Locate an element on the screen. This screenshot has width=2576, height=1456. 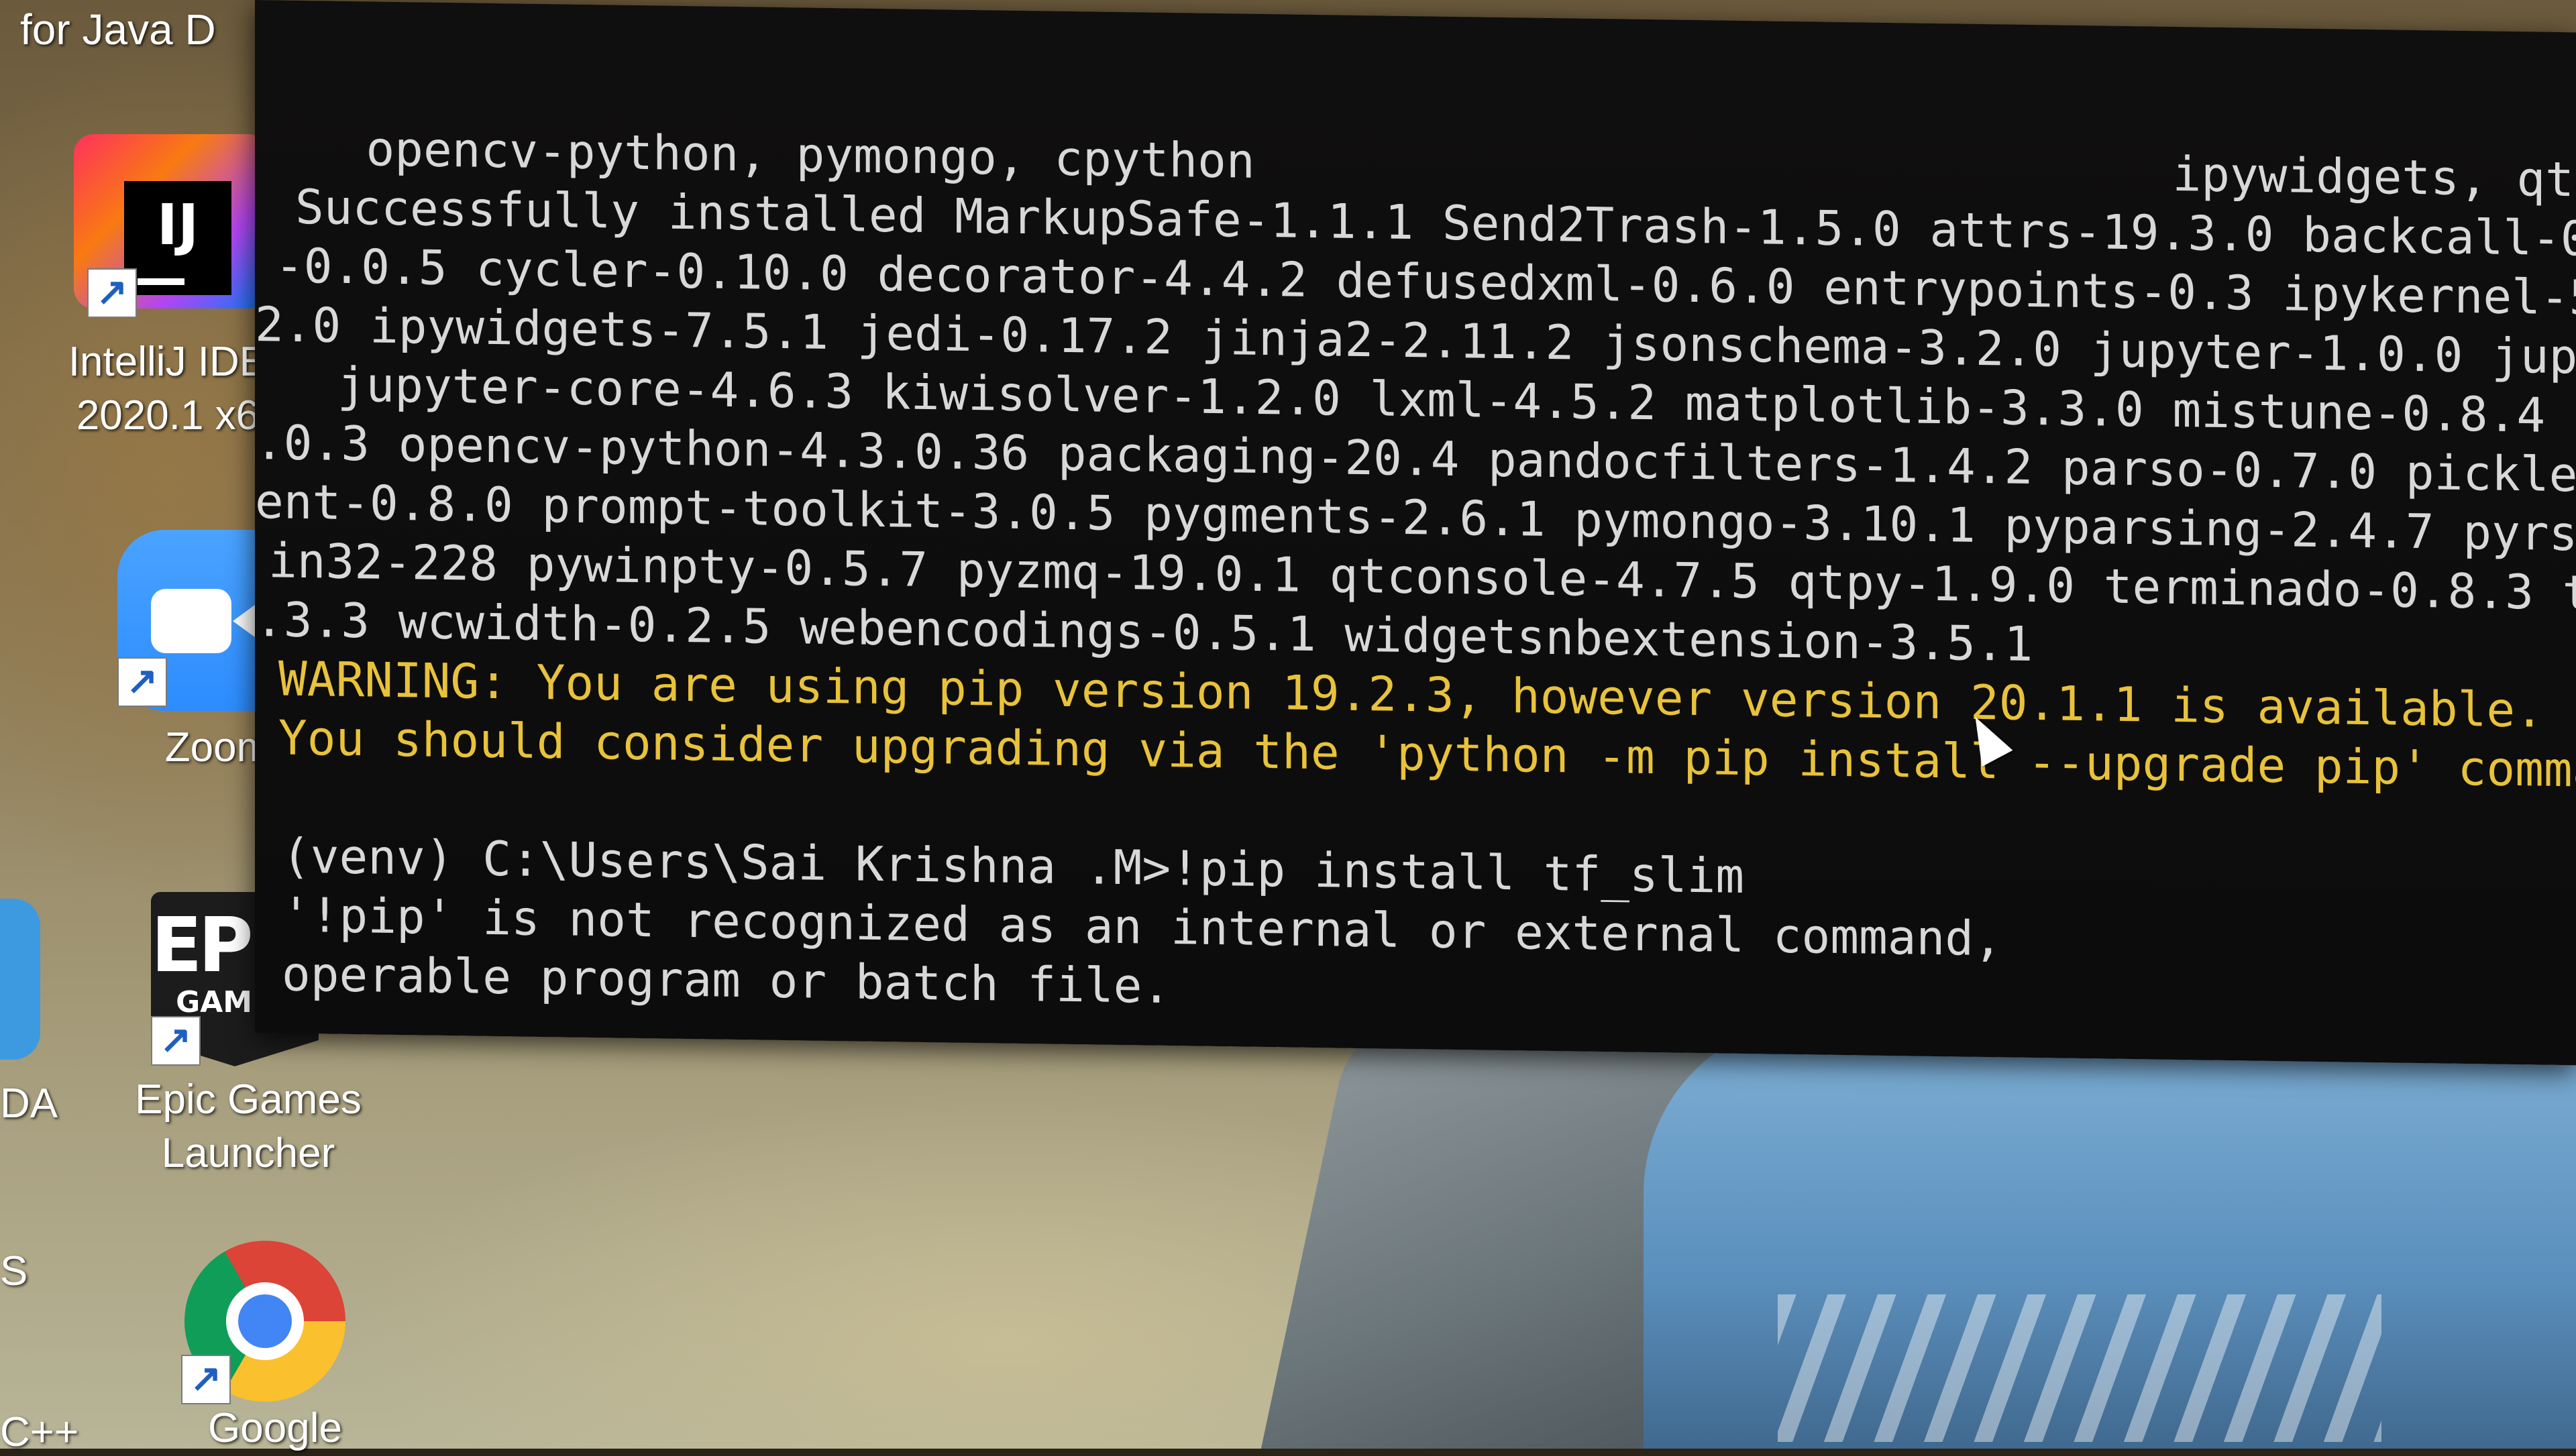
partial-icon-label: S is located at coordinates (14, 1271).